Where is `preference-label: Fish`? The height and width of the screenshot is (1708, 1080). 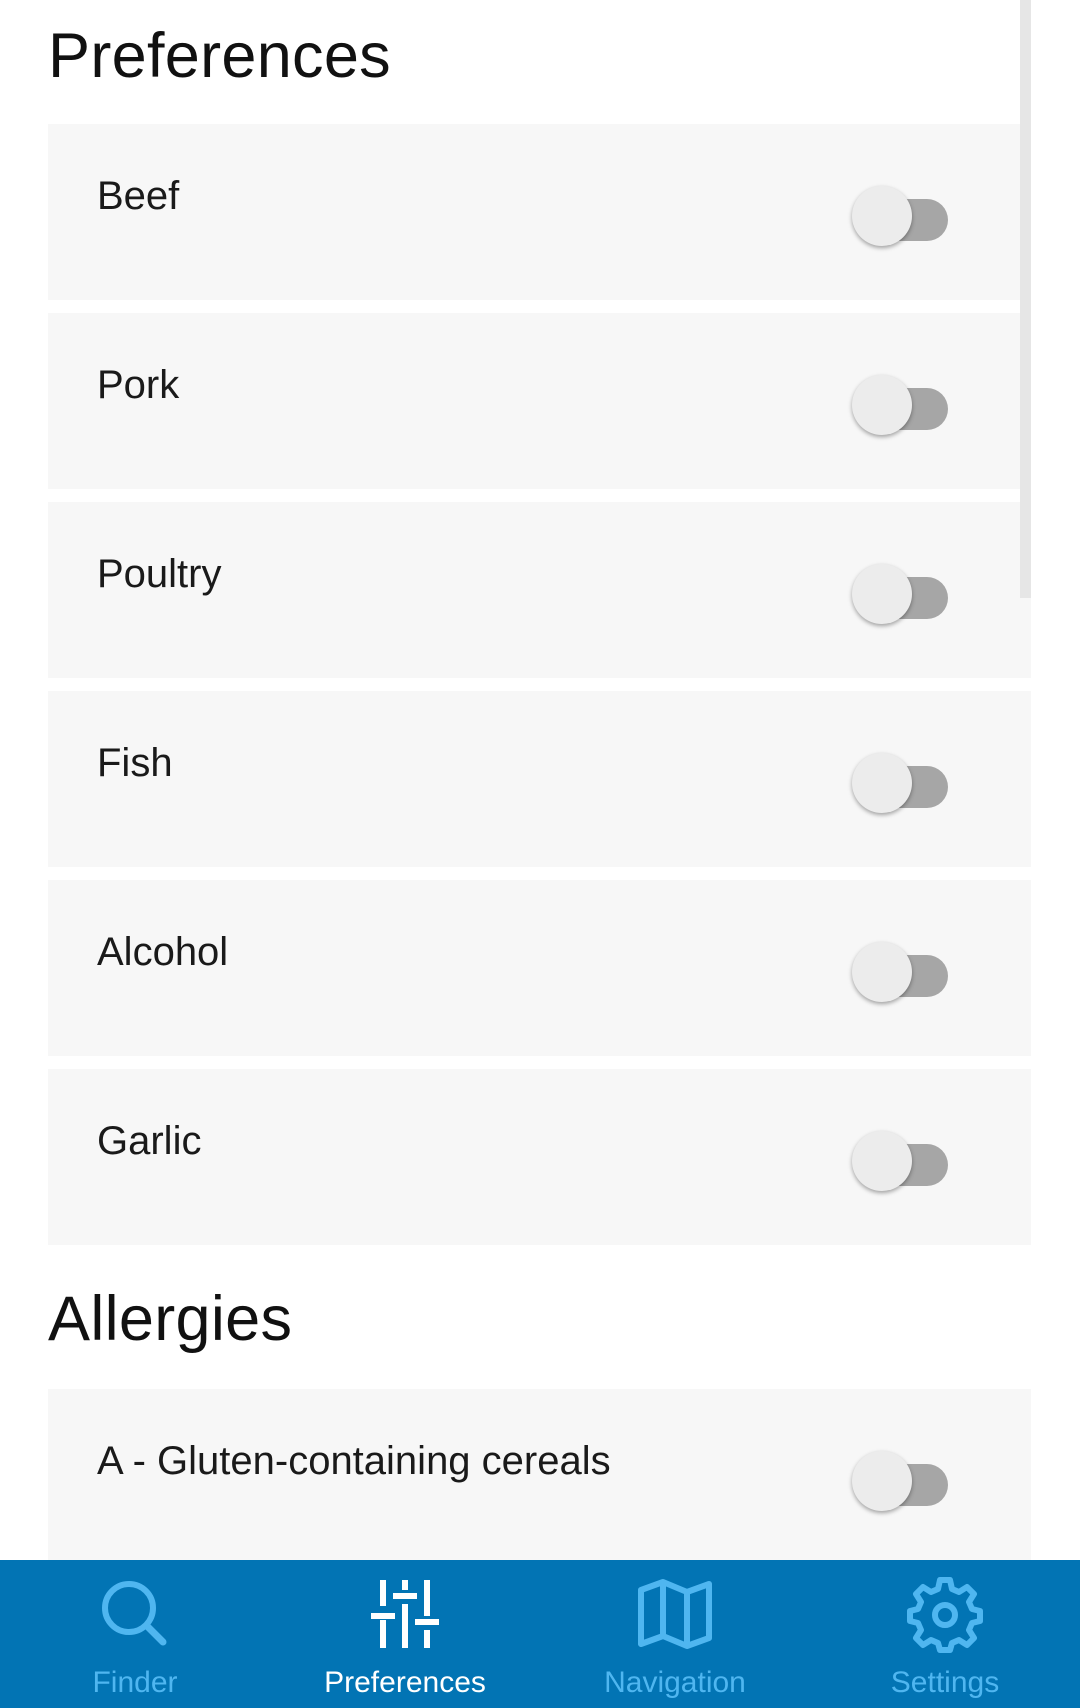 preference-label: Fish is located at coordinates (135, 763).